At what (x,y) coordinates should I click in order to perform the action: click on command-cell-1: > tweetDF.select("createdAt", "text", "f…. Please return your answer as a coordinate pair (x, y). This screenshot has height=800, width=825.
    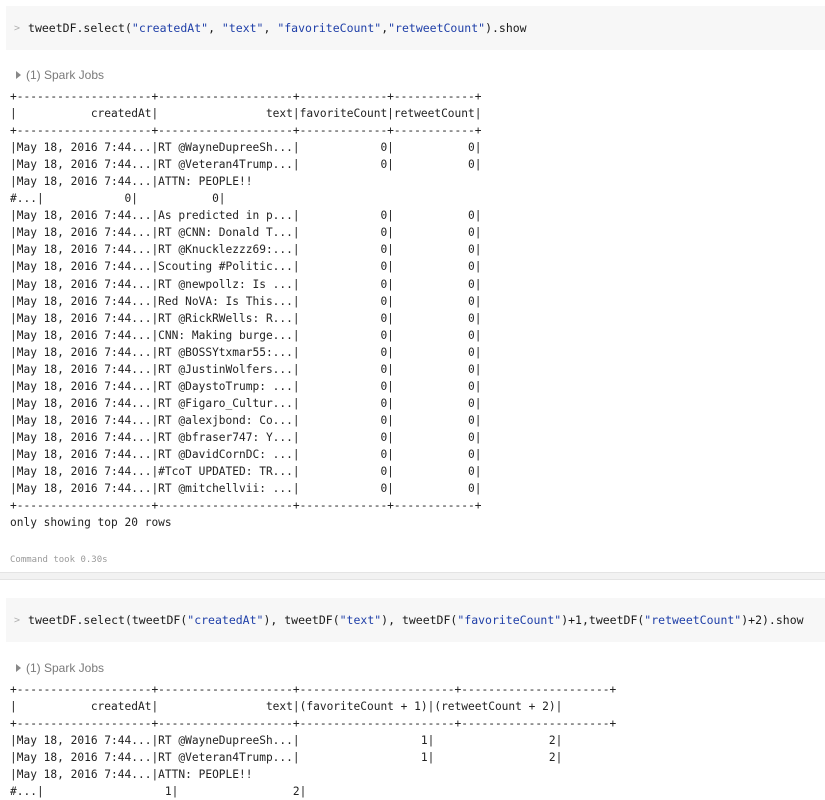
    Looking at the image, I should click on (415, 28).